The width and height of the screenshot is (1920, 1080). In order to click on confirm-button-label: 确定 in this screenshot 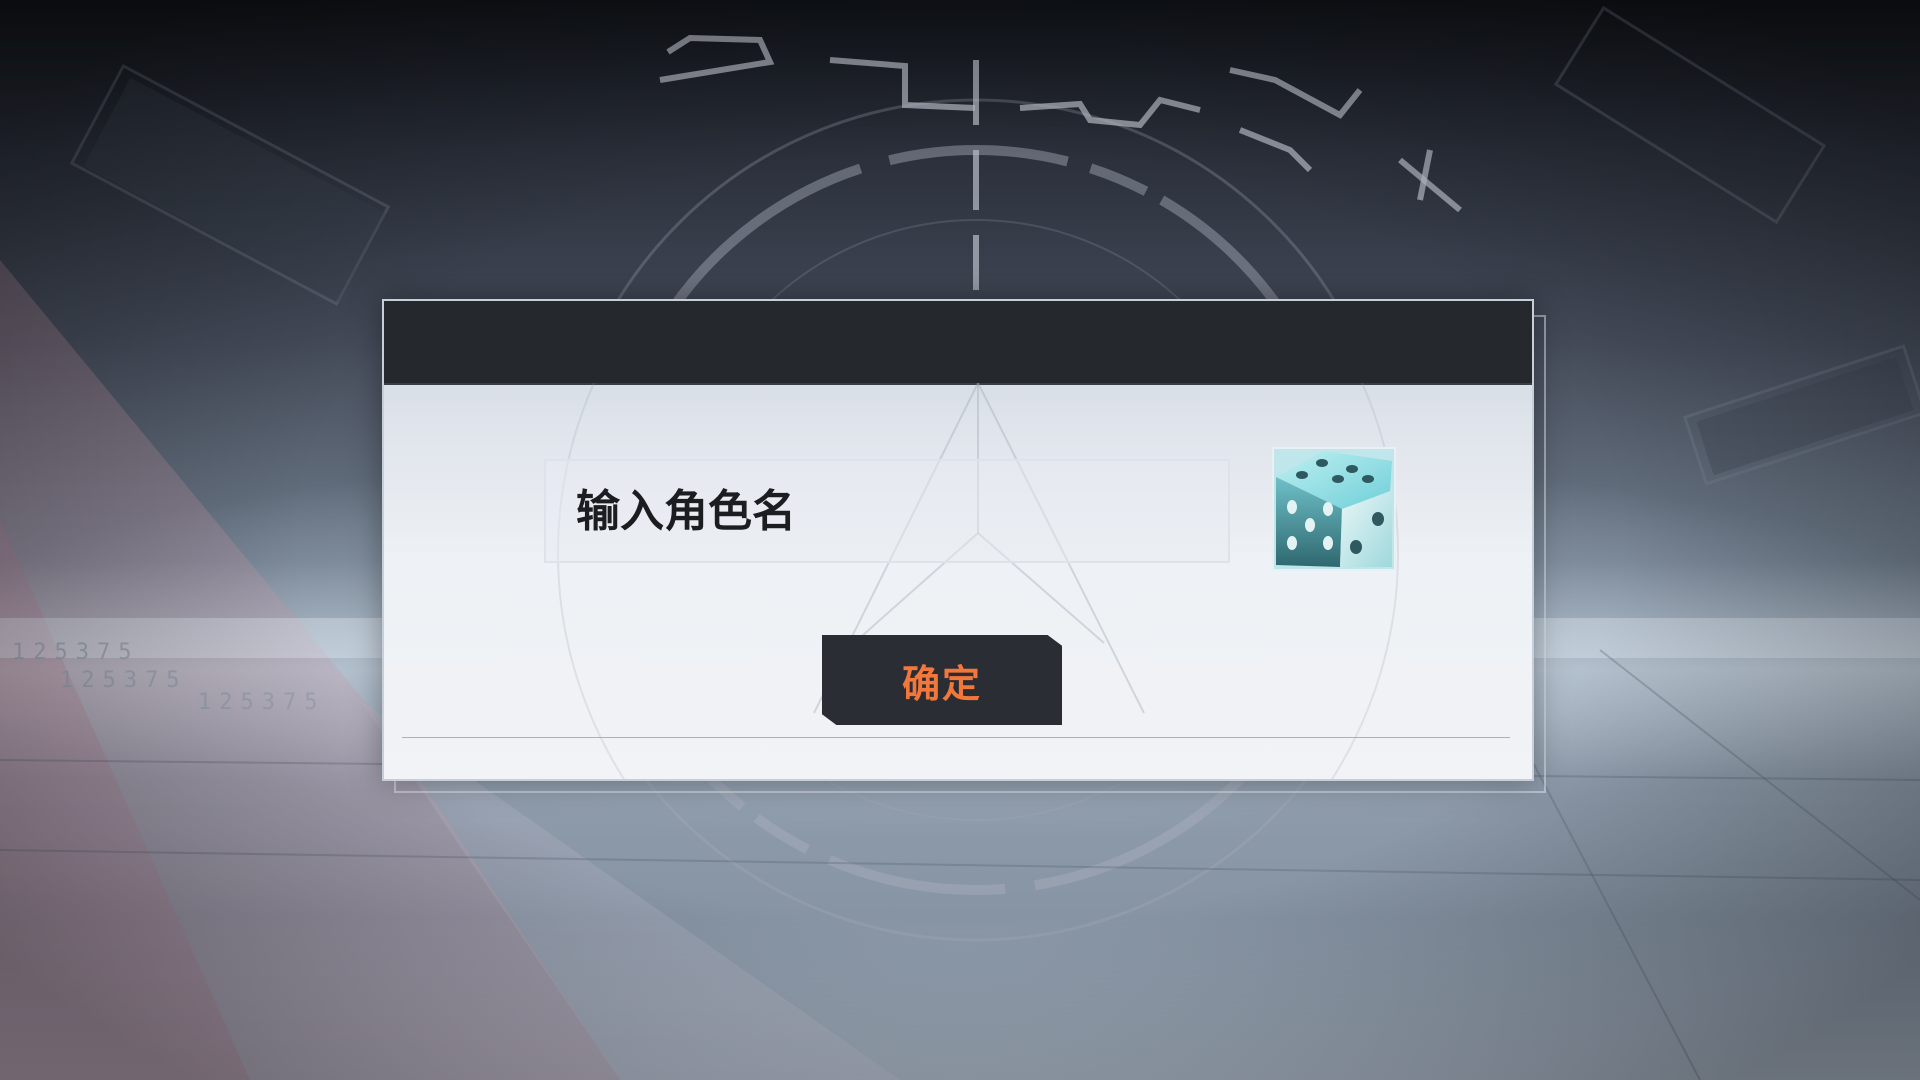, I will do `click(941, 683)`.